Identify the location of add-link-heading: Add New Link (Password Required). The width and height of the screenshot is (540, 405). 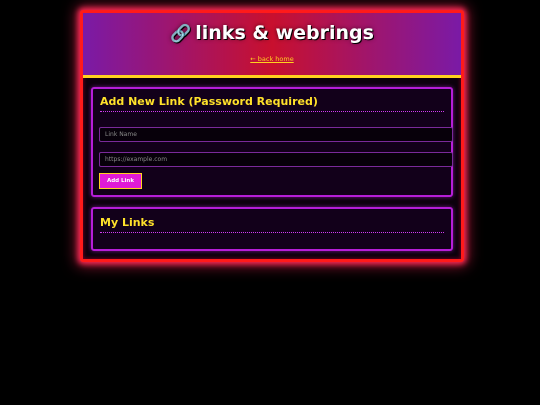
(272, 103).